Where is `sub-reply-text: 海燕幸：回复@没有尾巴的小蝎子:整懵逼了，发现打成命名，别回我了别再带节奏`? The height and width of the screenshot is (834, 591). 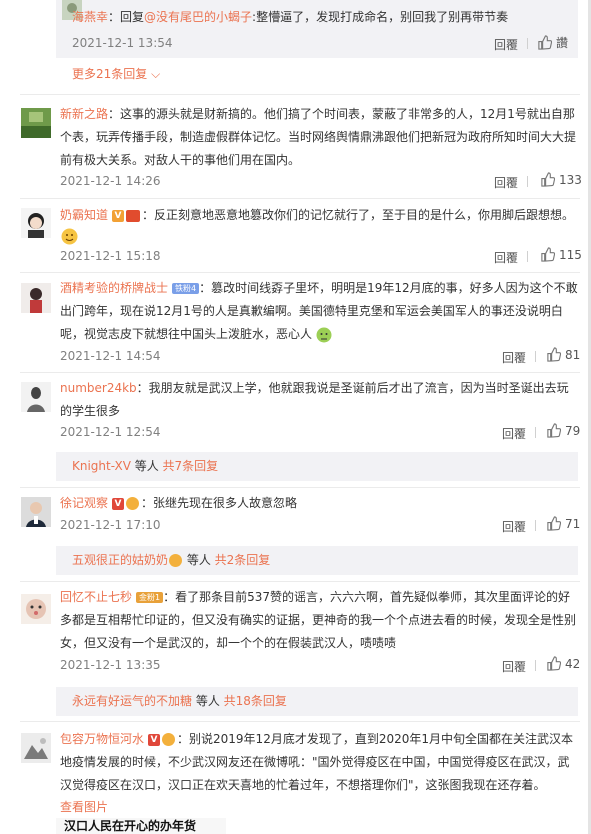
sub-reply-text: 海燕幸：回复@没有尾巴的小蝎子:整懵逼了，发现打成命名，别回我了别再带节奏 is located at coordinates (290, 17).